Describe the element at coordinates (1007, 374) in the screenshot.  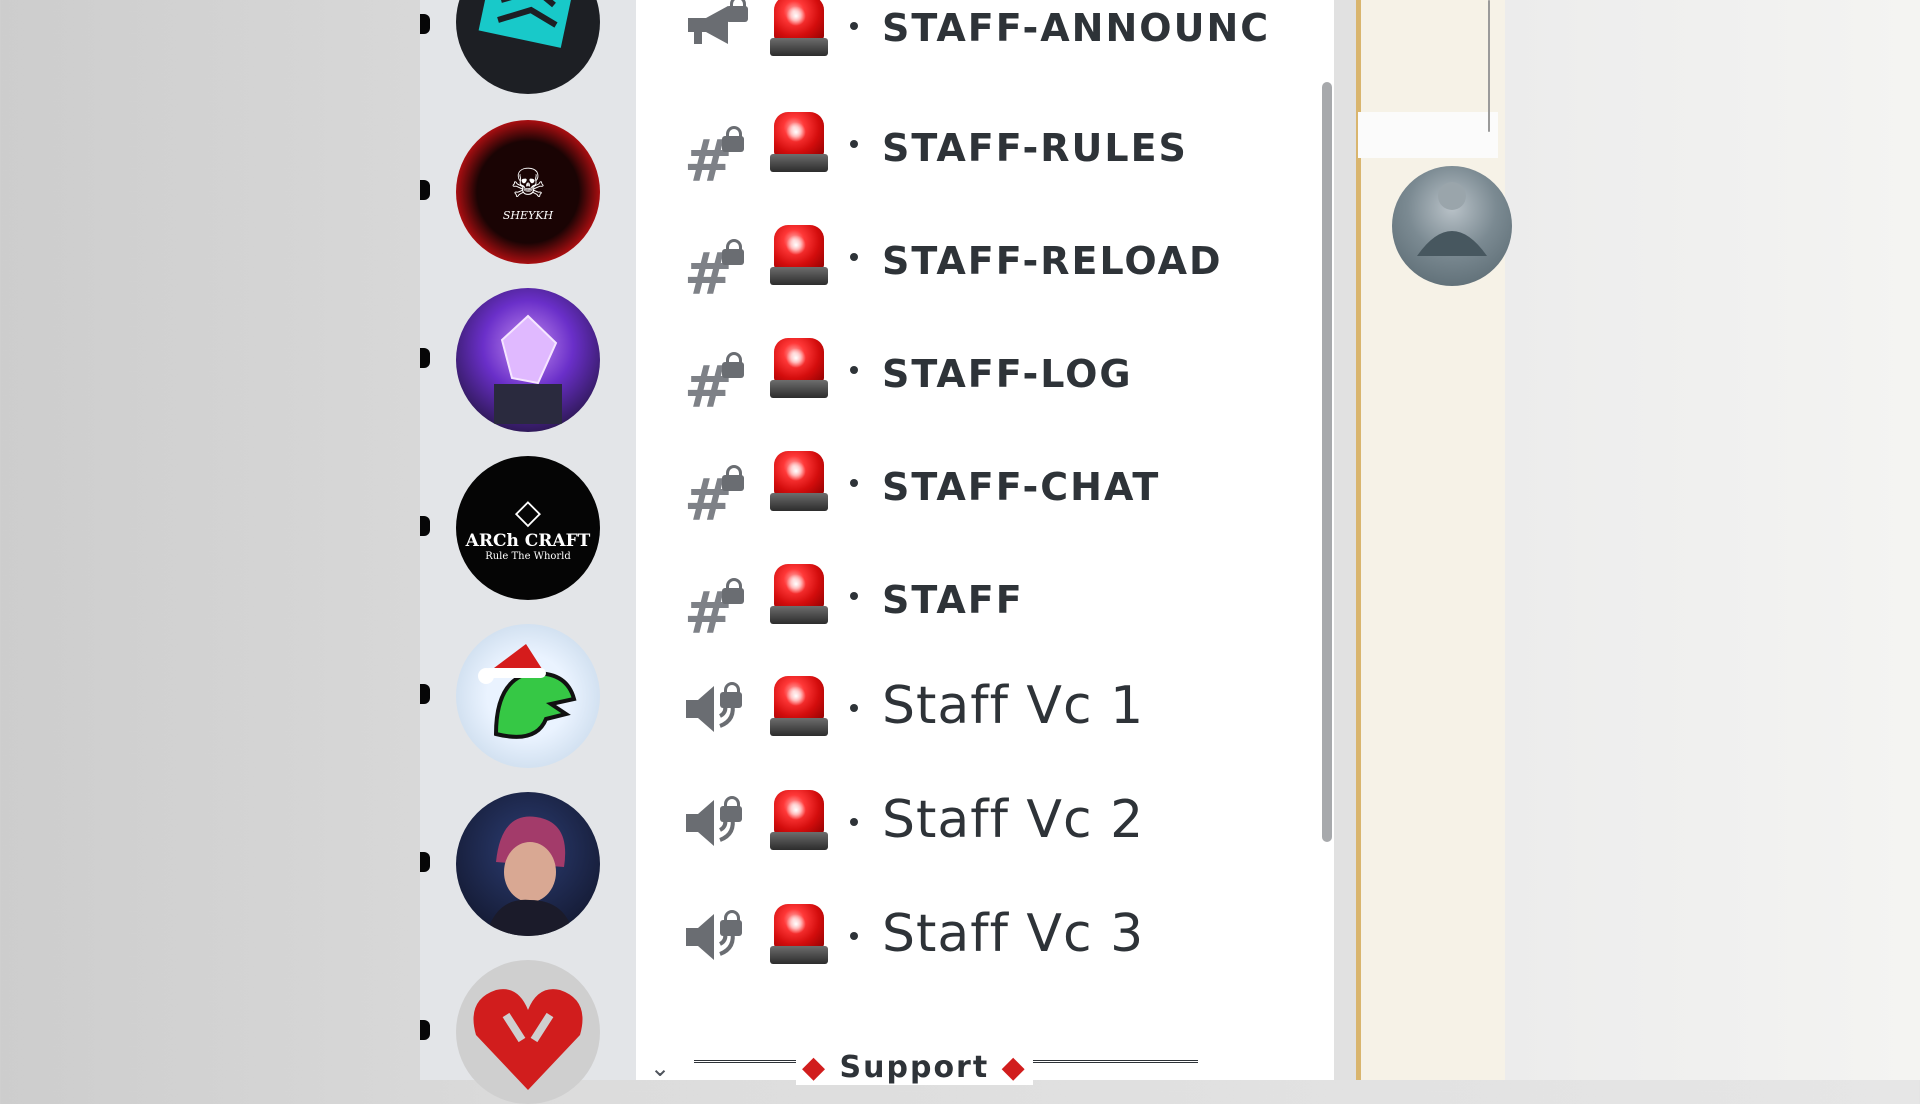
I see `channel-name: STAFF-LOG` at that location.